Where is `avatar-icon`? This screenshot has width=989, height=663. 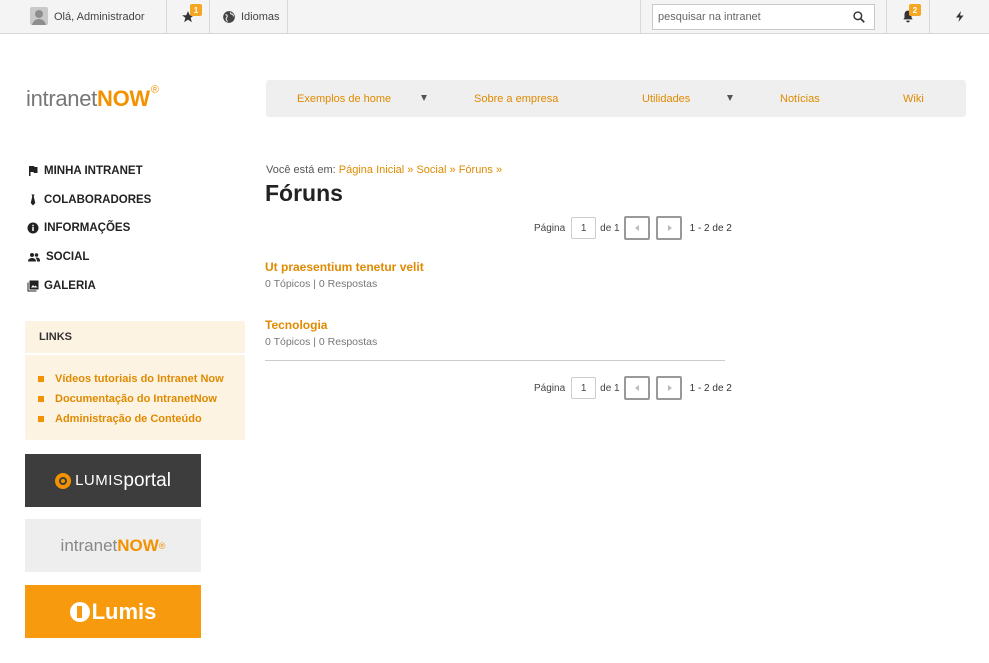 avatar-icon is located at coordinates (39, 16).